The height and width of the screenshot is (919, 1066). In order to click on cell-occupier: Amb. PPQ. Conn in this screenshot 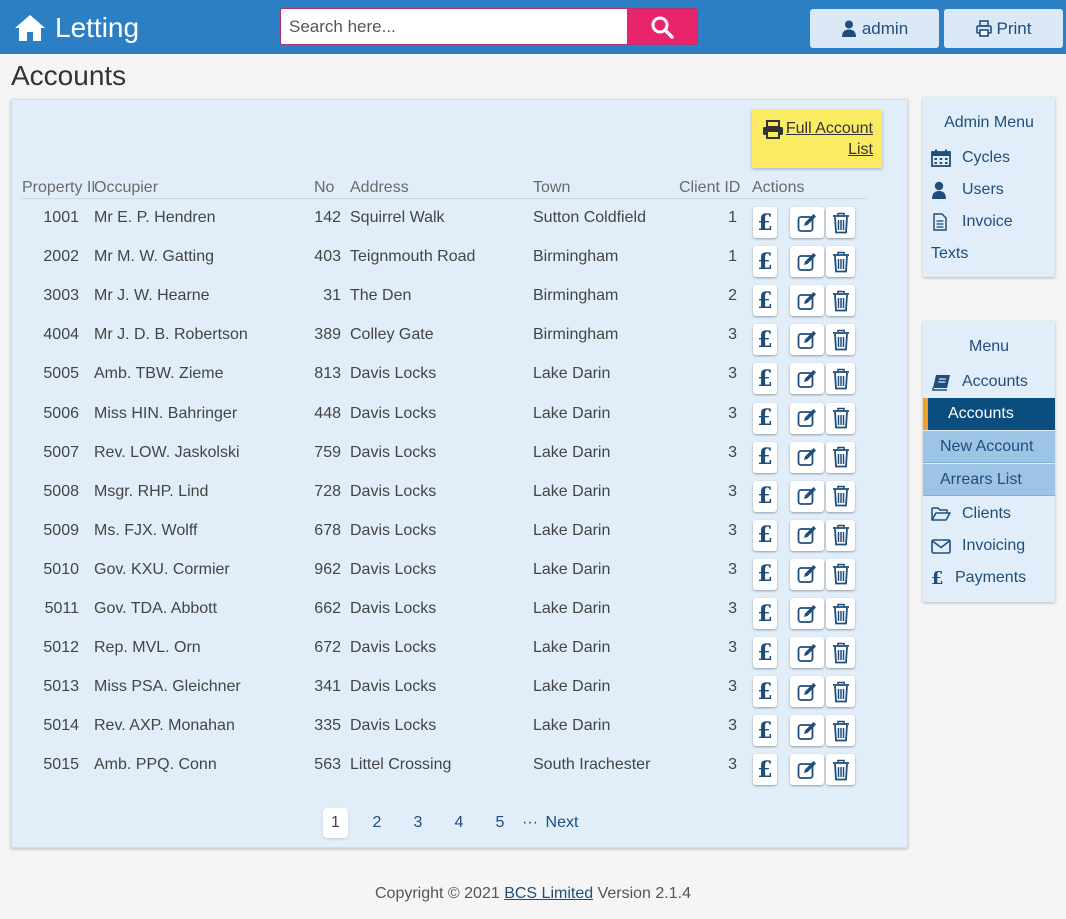, I will do `click(155, 765)`.